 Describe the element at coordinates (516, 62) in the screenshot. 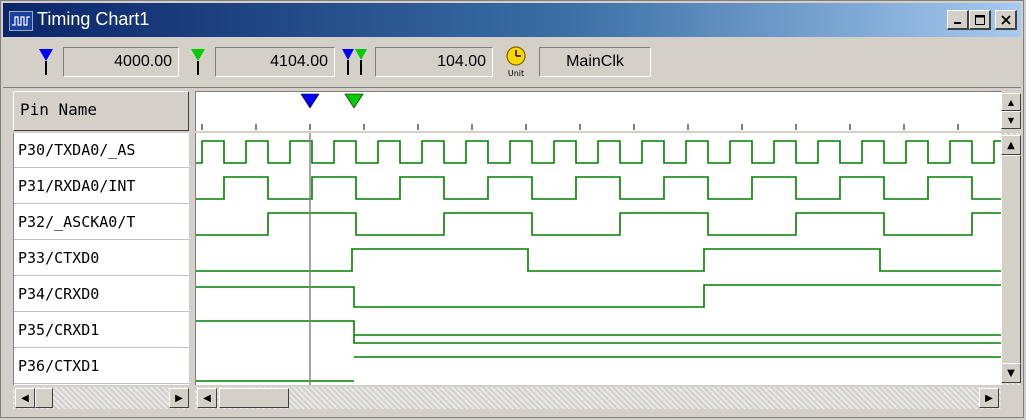

I see `unit-clock-icon: Unit` at that location.